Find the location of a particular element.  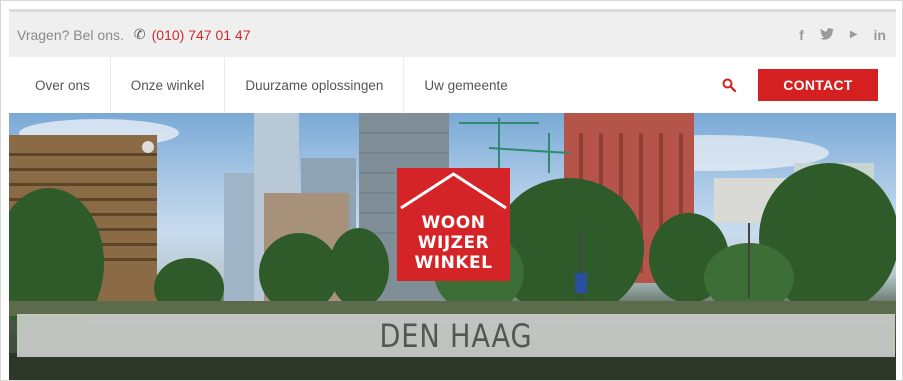

city-banner: DEN HAAG is located at coordinates (456, 335).